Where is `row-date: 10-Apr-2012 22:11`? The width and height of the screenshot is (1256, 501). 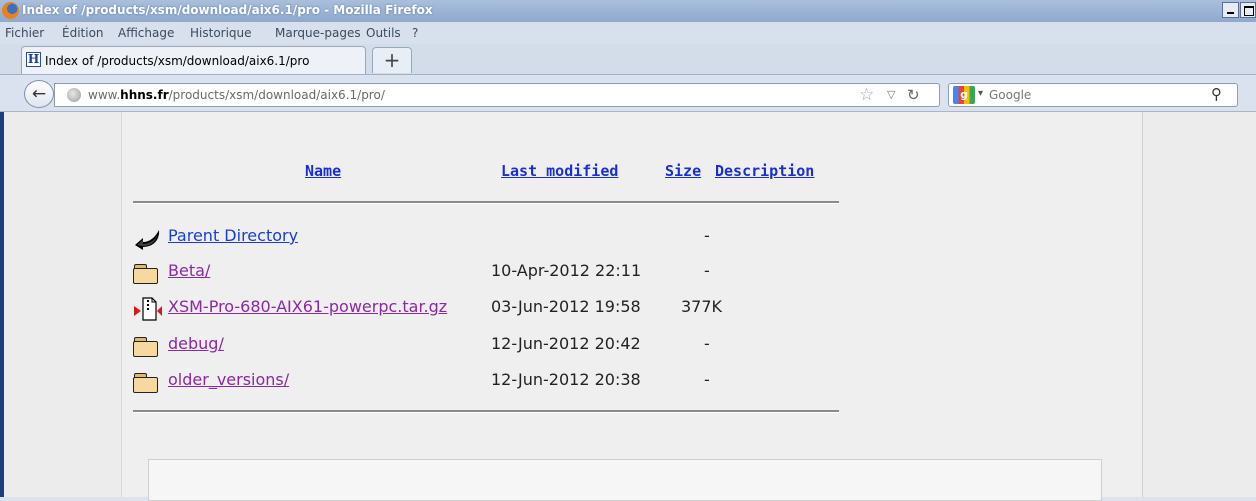 row-date: 10-Apr-2012 22:11 is located at coordinates (566, 270).